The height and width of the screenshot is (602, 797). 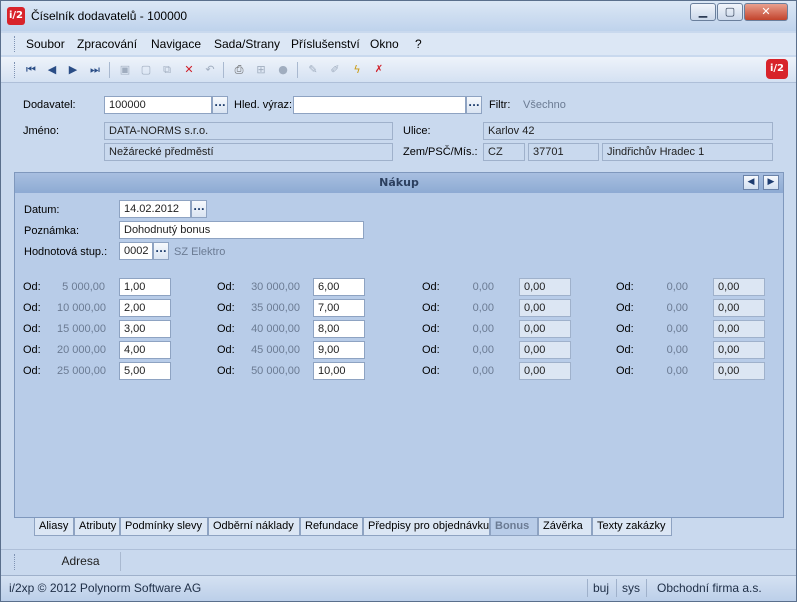 I want to click on previous-record-icon: ◀, so click(x=52, y=70).